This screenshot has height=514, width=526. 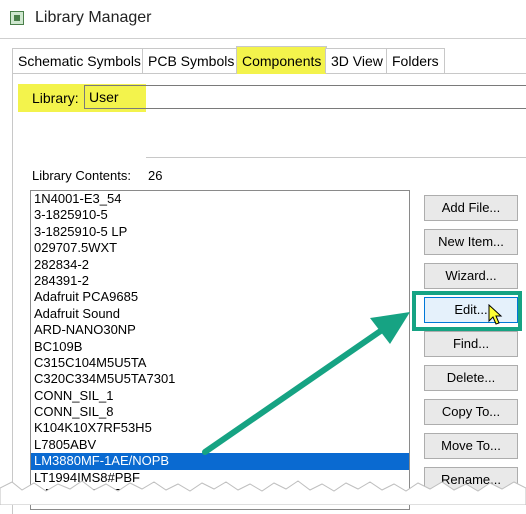 I want to click on mouse-cursor-icon, so click(x=495, y=314).